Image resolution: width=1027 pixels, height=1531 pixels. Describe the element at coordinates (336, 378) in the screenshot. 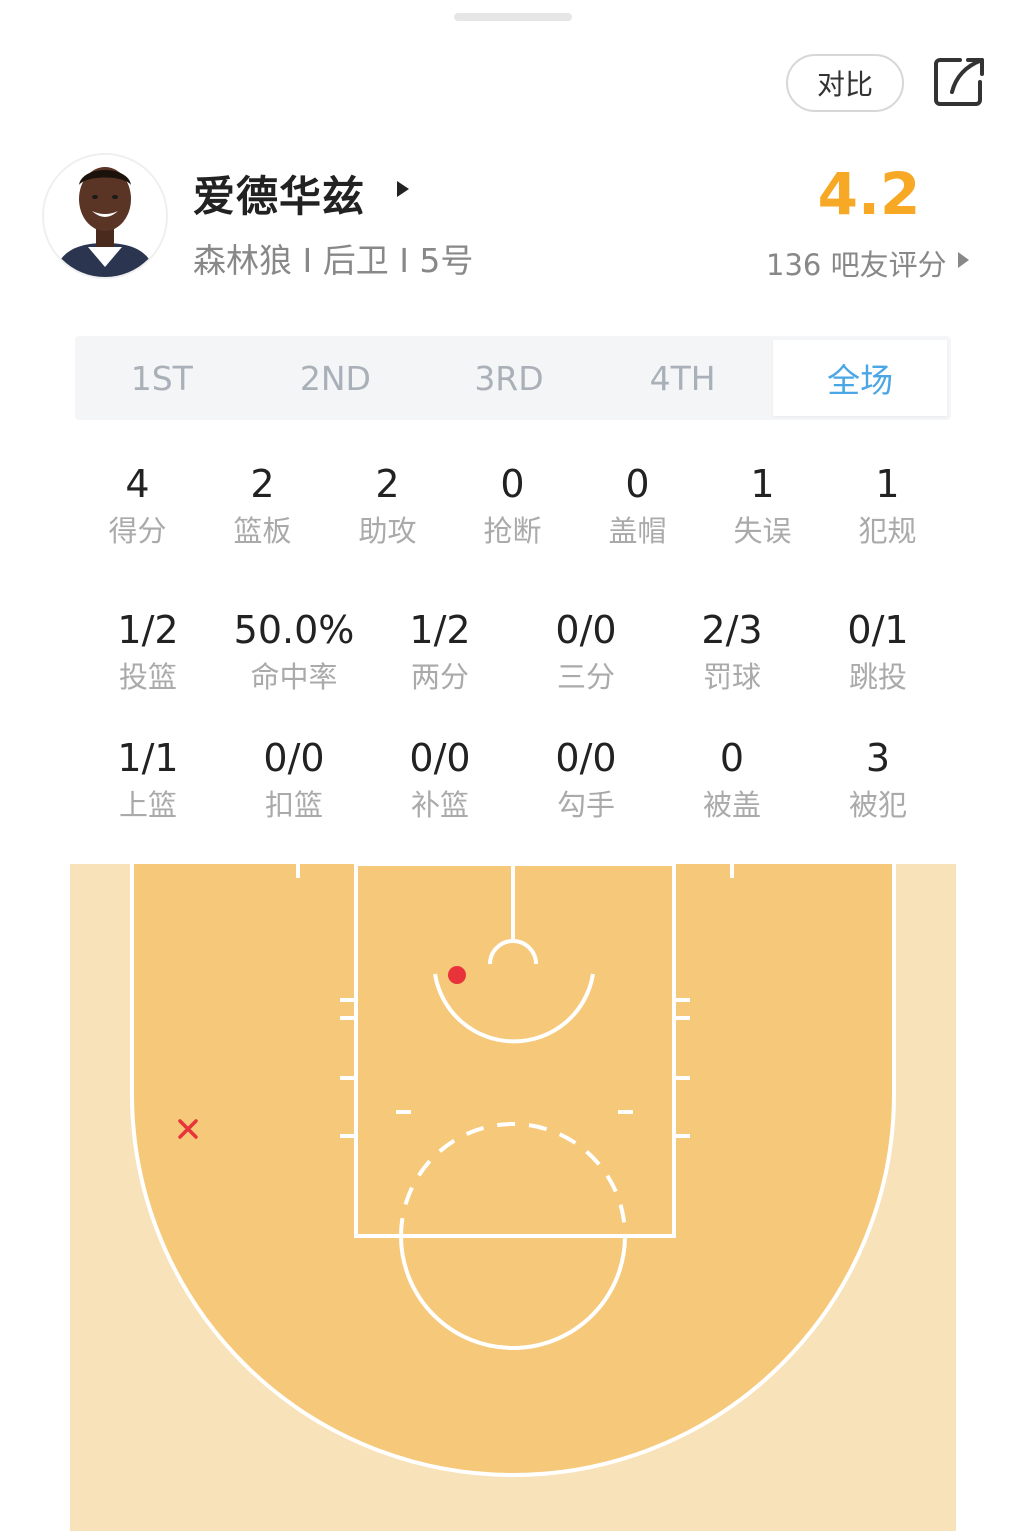

I see `tab-2nd: 2ND` at that location.